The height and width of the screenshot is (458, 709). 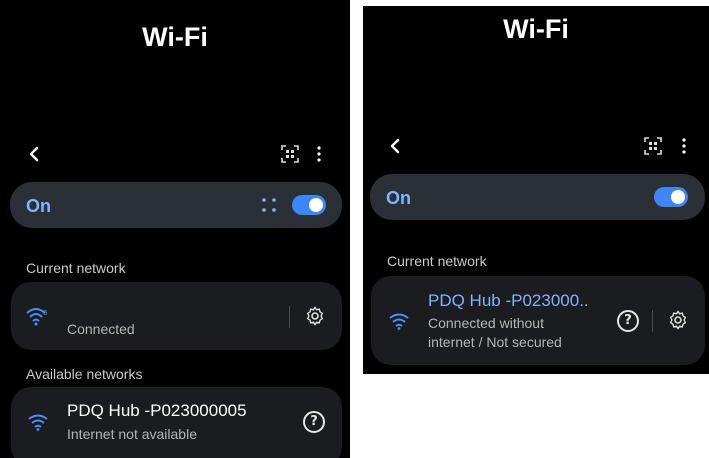 I want to click on available-networks-header: Available networks, so click(x=84, y=374).